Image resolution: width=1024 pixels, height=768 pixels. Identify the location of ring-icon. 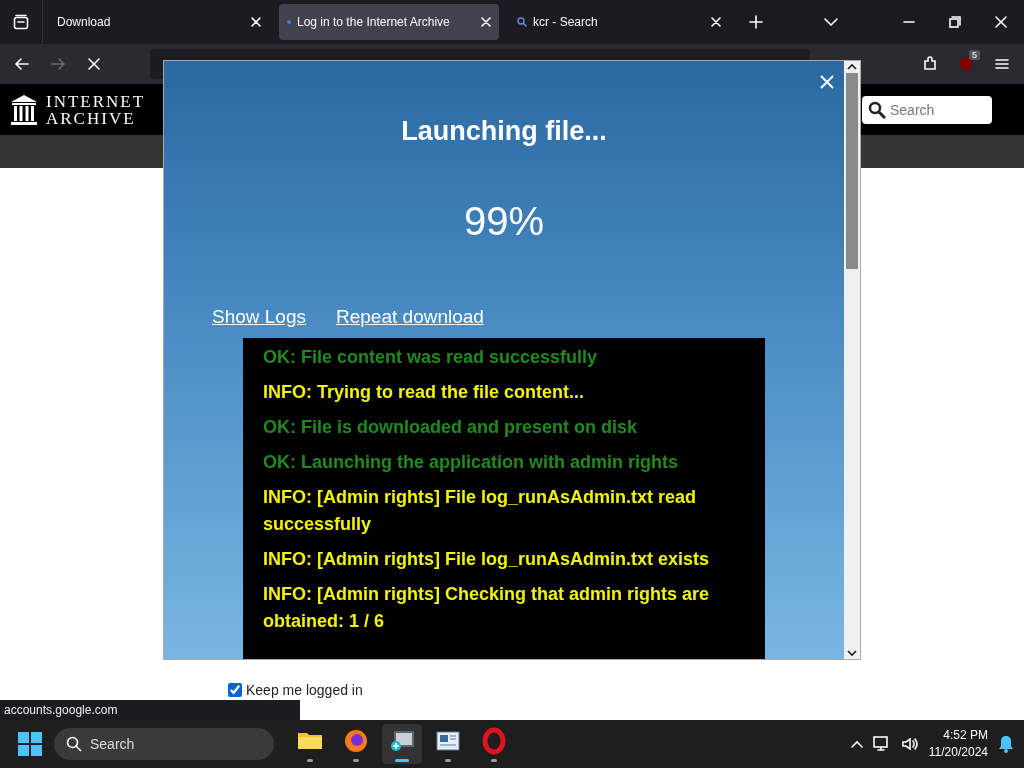
(494, 740).